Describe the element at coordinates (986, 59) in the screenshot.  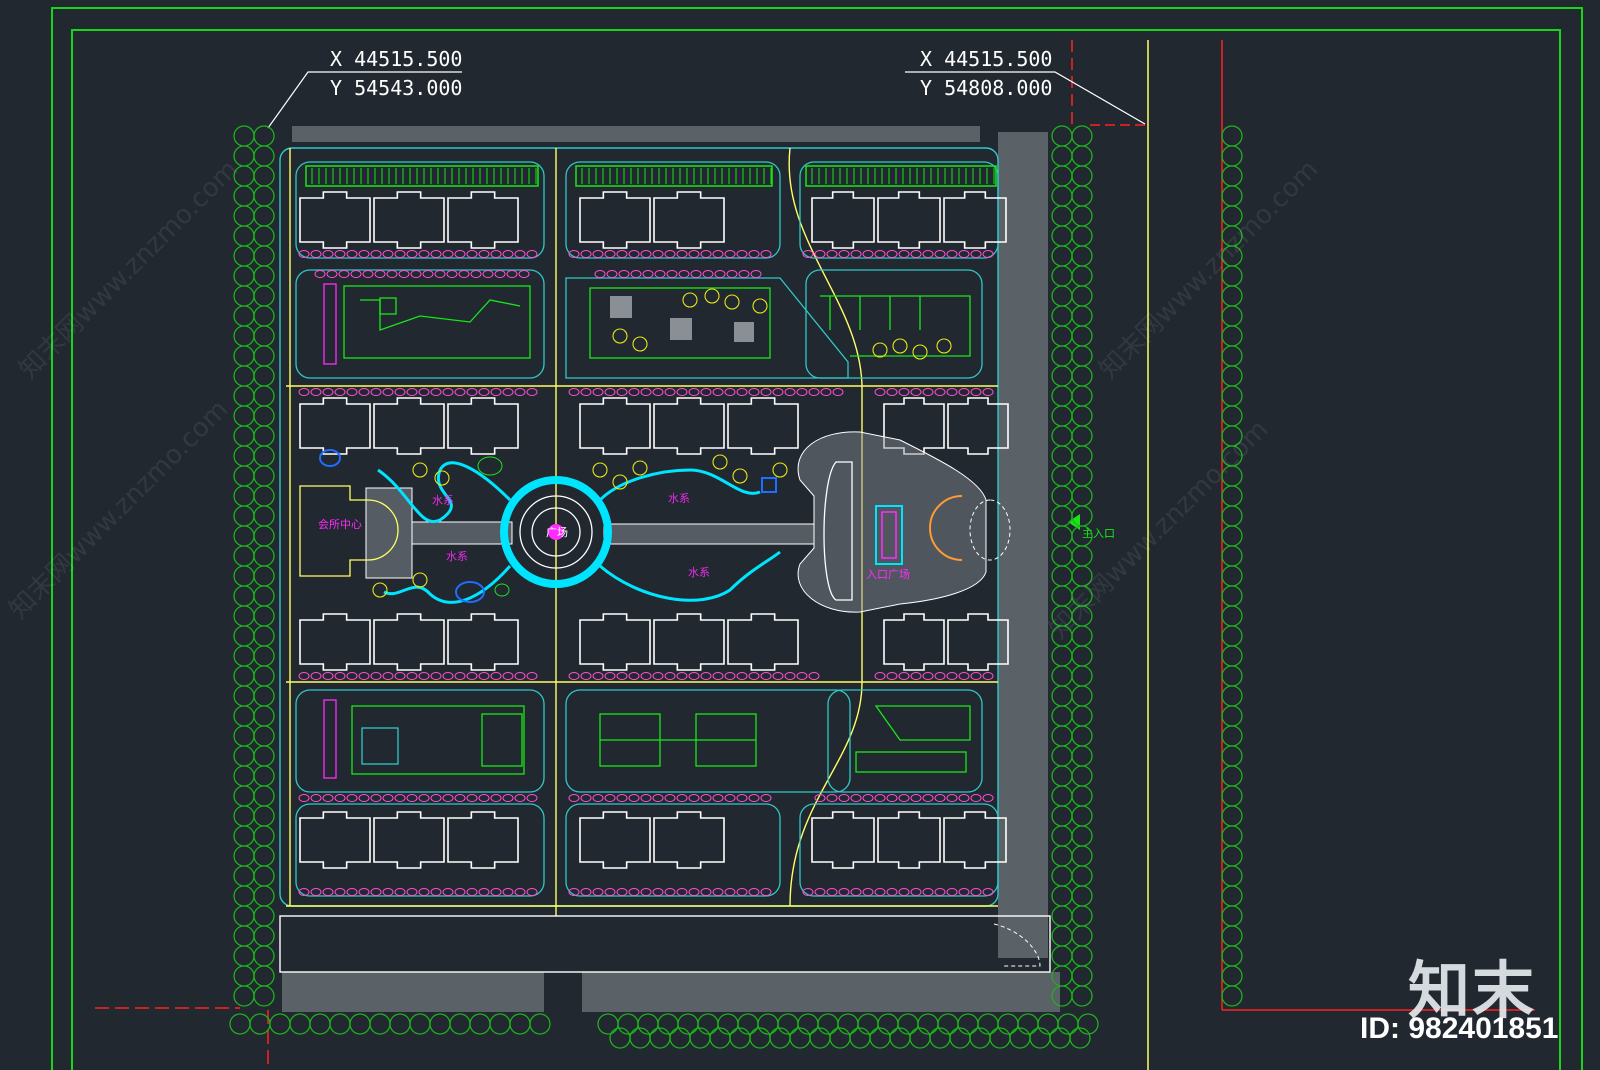
I see `coord-right-x: X 44515.500` at that location.